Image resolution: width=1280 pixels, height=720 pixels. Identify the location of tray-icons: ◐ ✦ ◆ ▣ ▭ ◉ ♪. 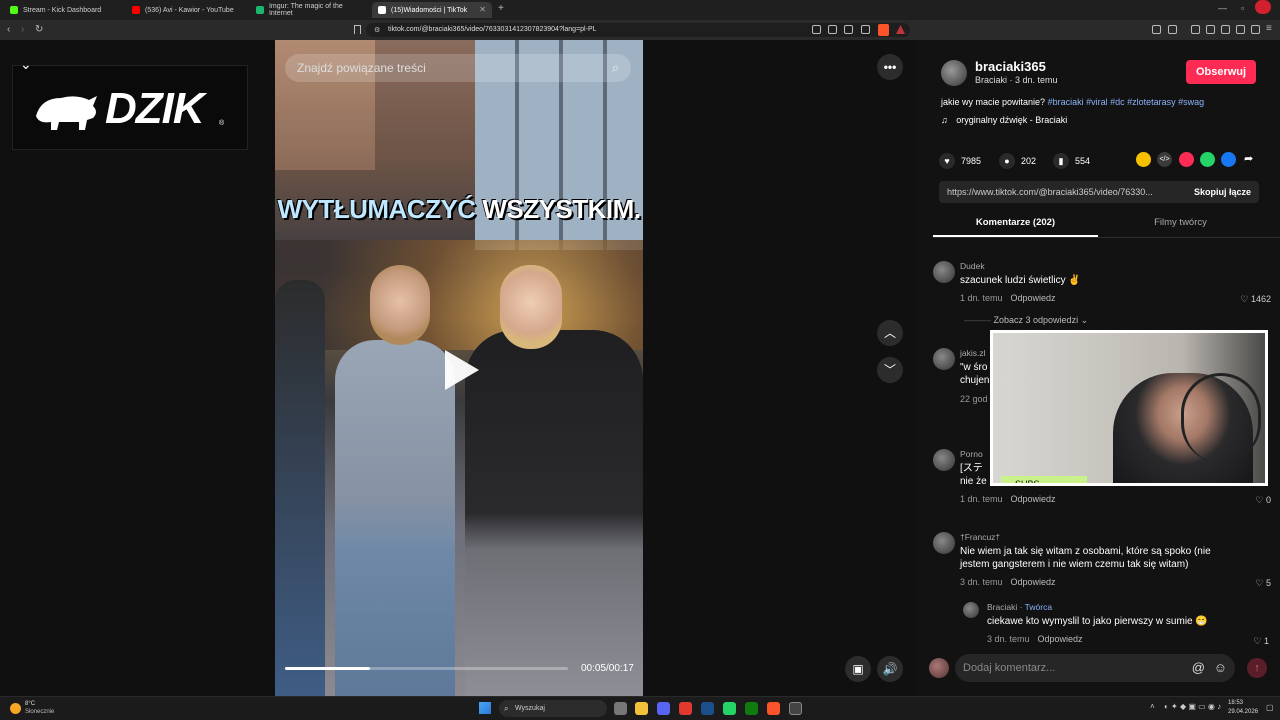
(1192, 706).